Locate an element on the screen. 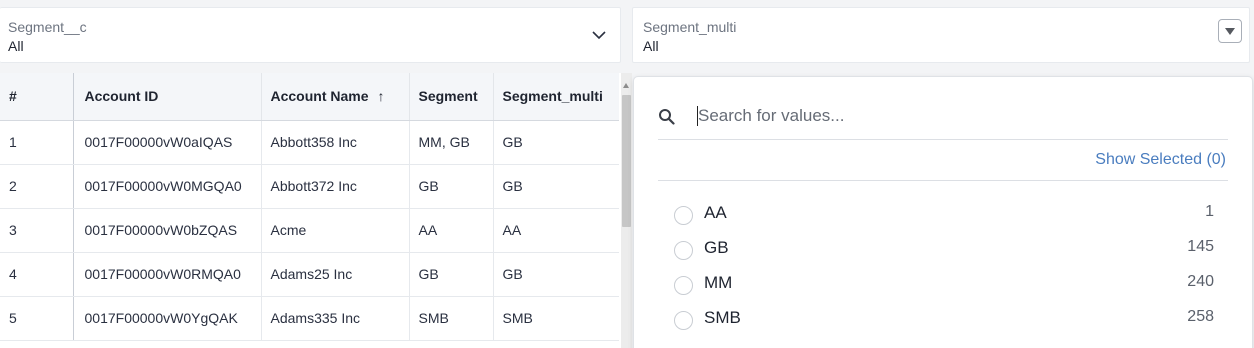 The image size is (1254, 348). cell-index: 4 is located at coordinates (37, 274).